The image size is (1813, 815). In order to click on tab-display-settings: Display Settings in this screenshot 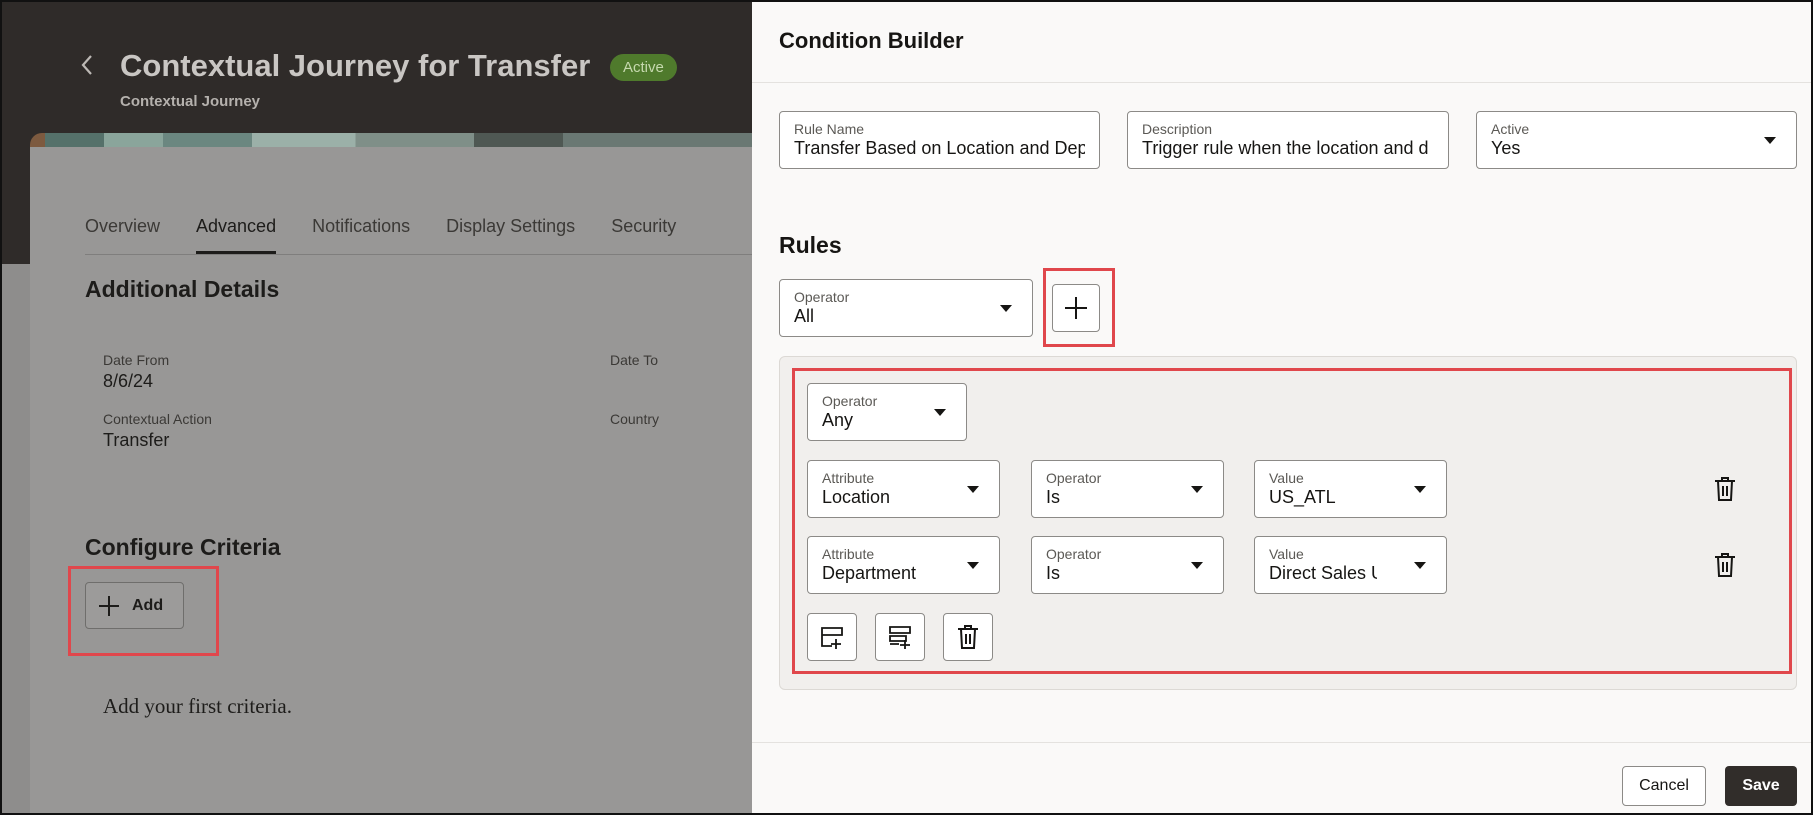, I will do `click(510, 235)`.